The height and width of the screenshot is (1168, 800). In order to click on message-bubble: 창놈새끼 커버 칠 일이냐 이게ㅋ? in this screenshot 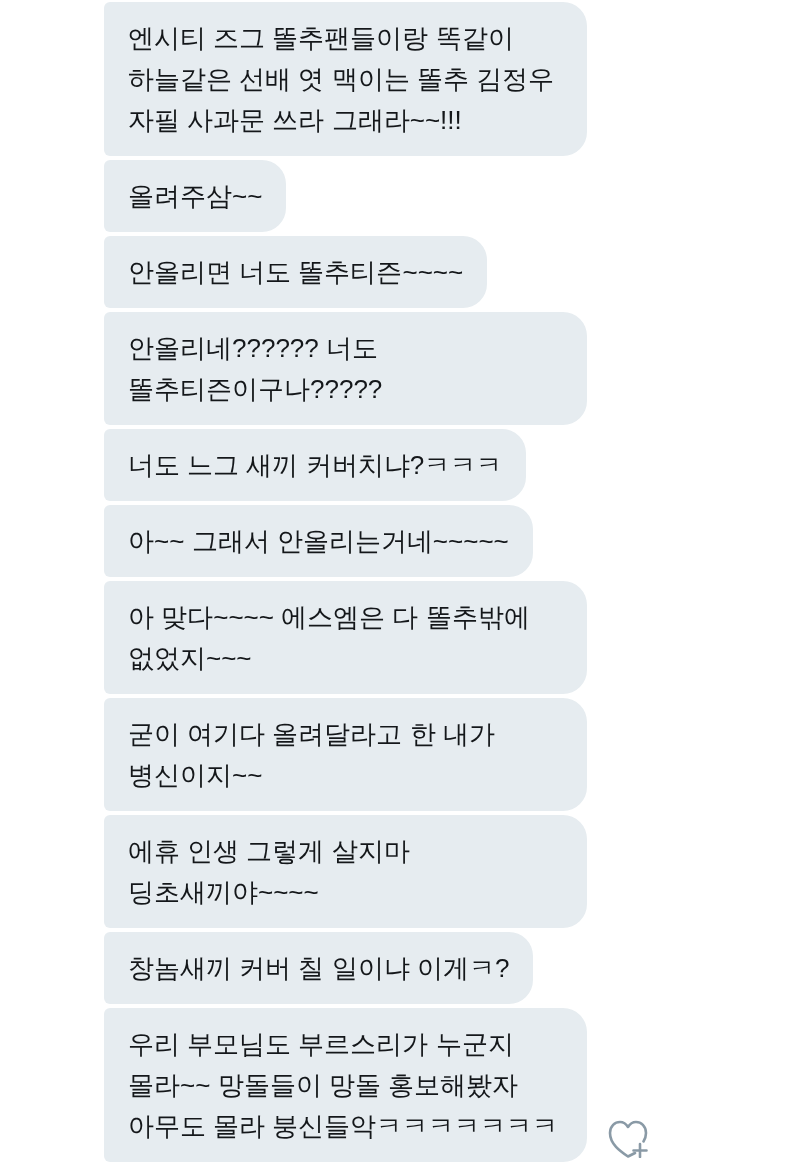, I will do `click(319, 968)`.